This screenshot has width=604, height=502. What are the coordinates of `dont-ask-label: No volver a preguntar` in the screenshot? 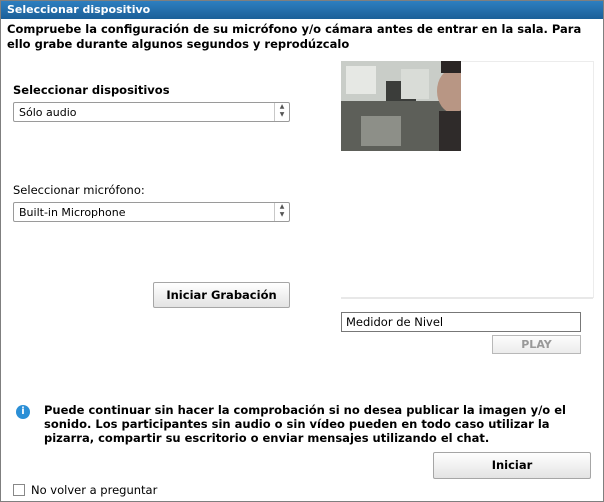 It's located at (94, 490).